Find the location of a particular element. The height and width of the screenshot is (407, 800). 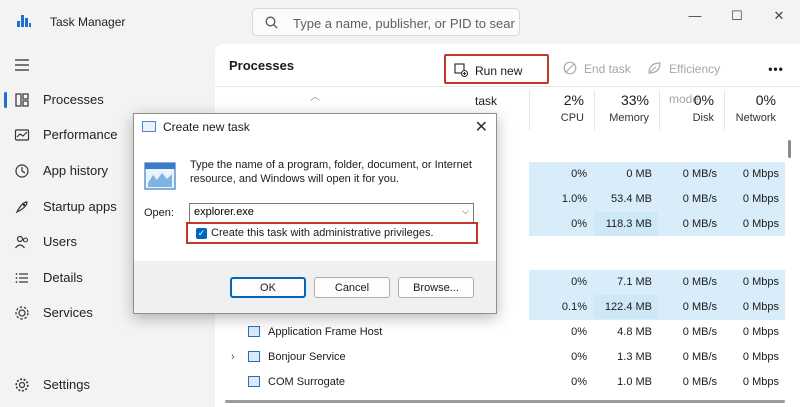

maximize-button: ☐ is located at coordinates (737, 16).